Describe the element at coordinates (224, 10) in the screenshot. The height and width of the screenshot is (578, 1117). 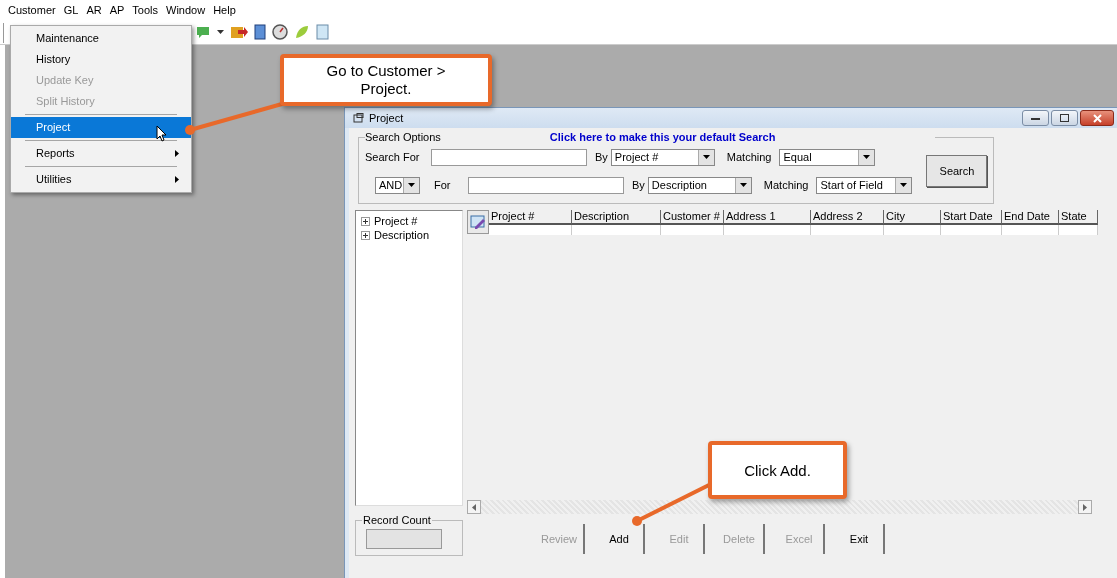
I see `menu-bar-item: Help` at that location.